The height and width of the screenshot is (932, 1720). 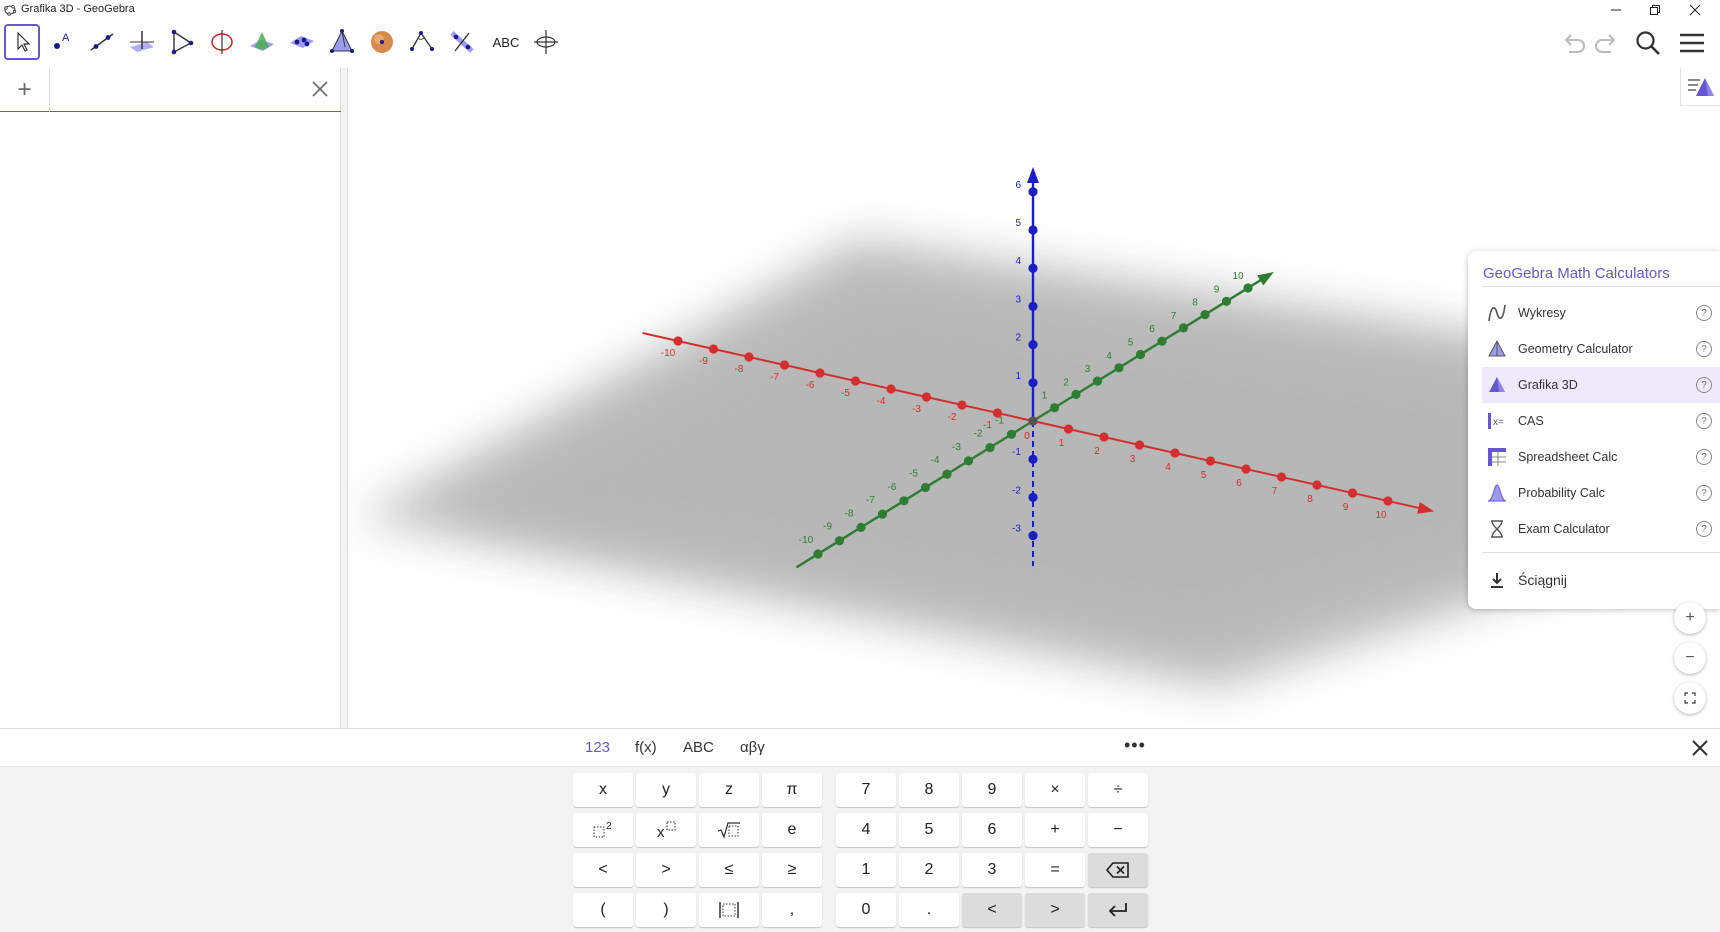 I want to click on sphere-tool, so click(x=382, y=42).